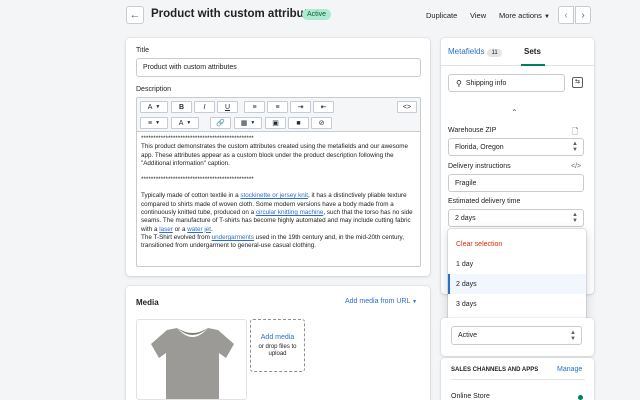 The height and width of the screenshot is (400, 640). Describe the element at coordinates (321, 123) in the screenshot. I see `clear-formatting-button: ⊘` at that location.